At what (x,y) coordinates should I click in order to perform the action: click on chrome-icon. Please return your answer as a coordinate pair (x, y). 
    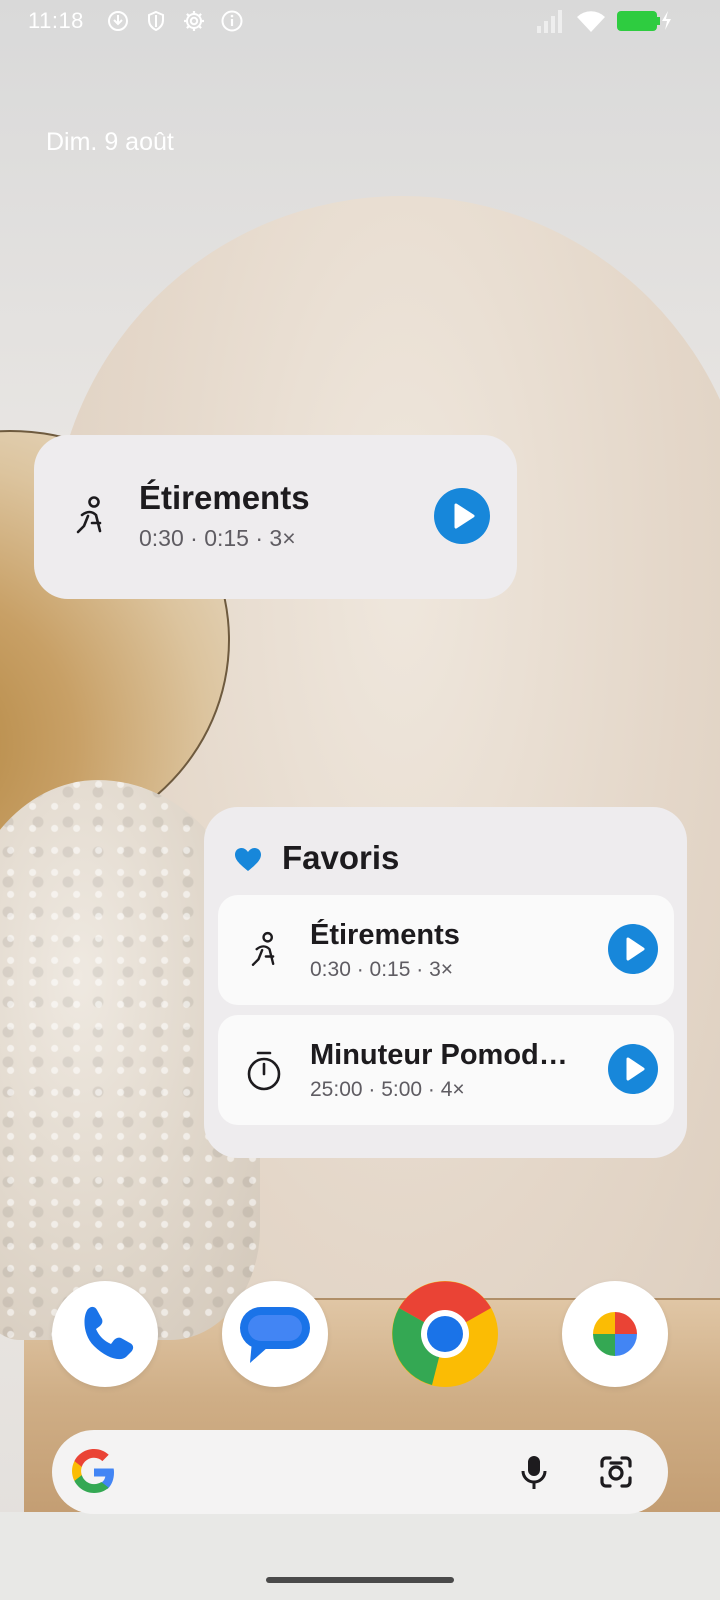
    Looking at the image, I should click on (445, 1334).